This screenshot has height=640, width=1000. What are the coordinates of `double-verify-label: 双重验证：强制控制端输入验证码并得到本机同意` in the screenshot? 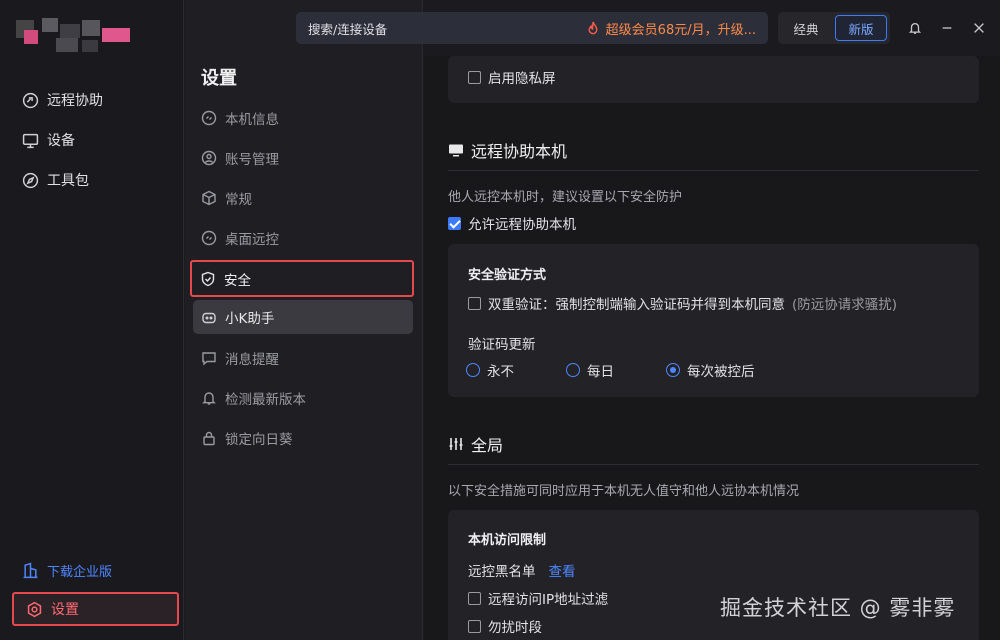 It's located at (636, 305).